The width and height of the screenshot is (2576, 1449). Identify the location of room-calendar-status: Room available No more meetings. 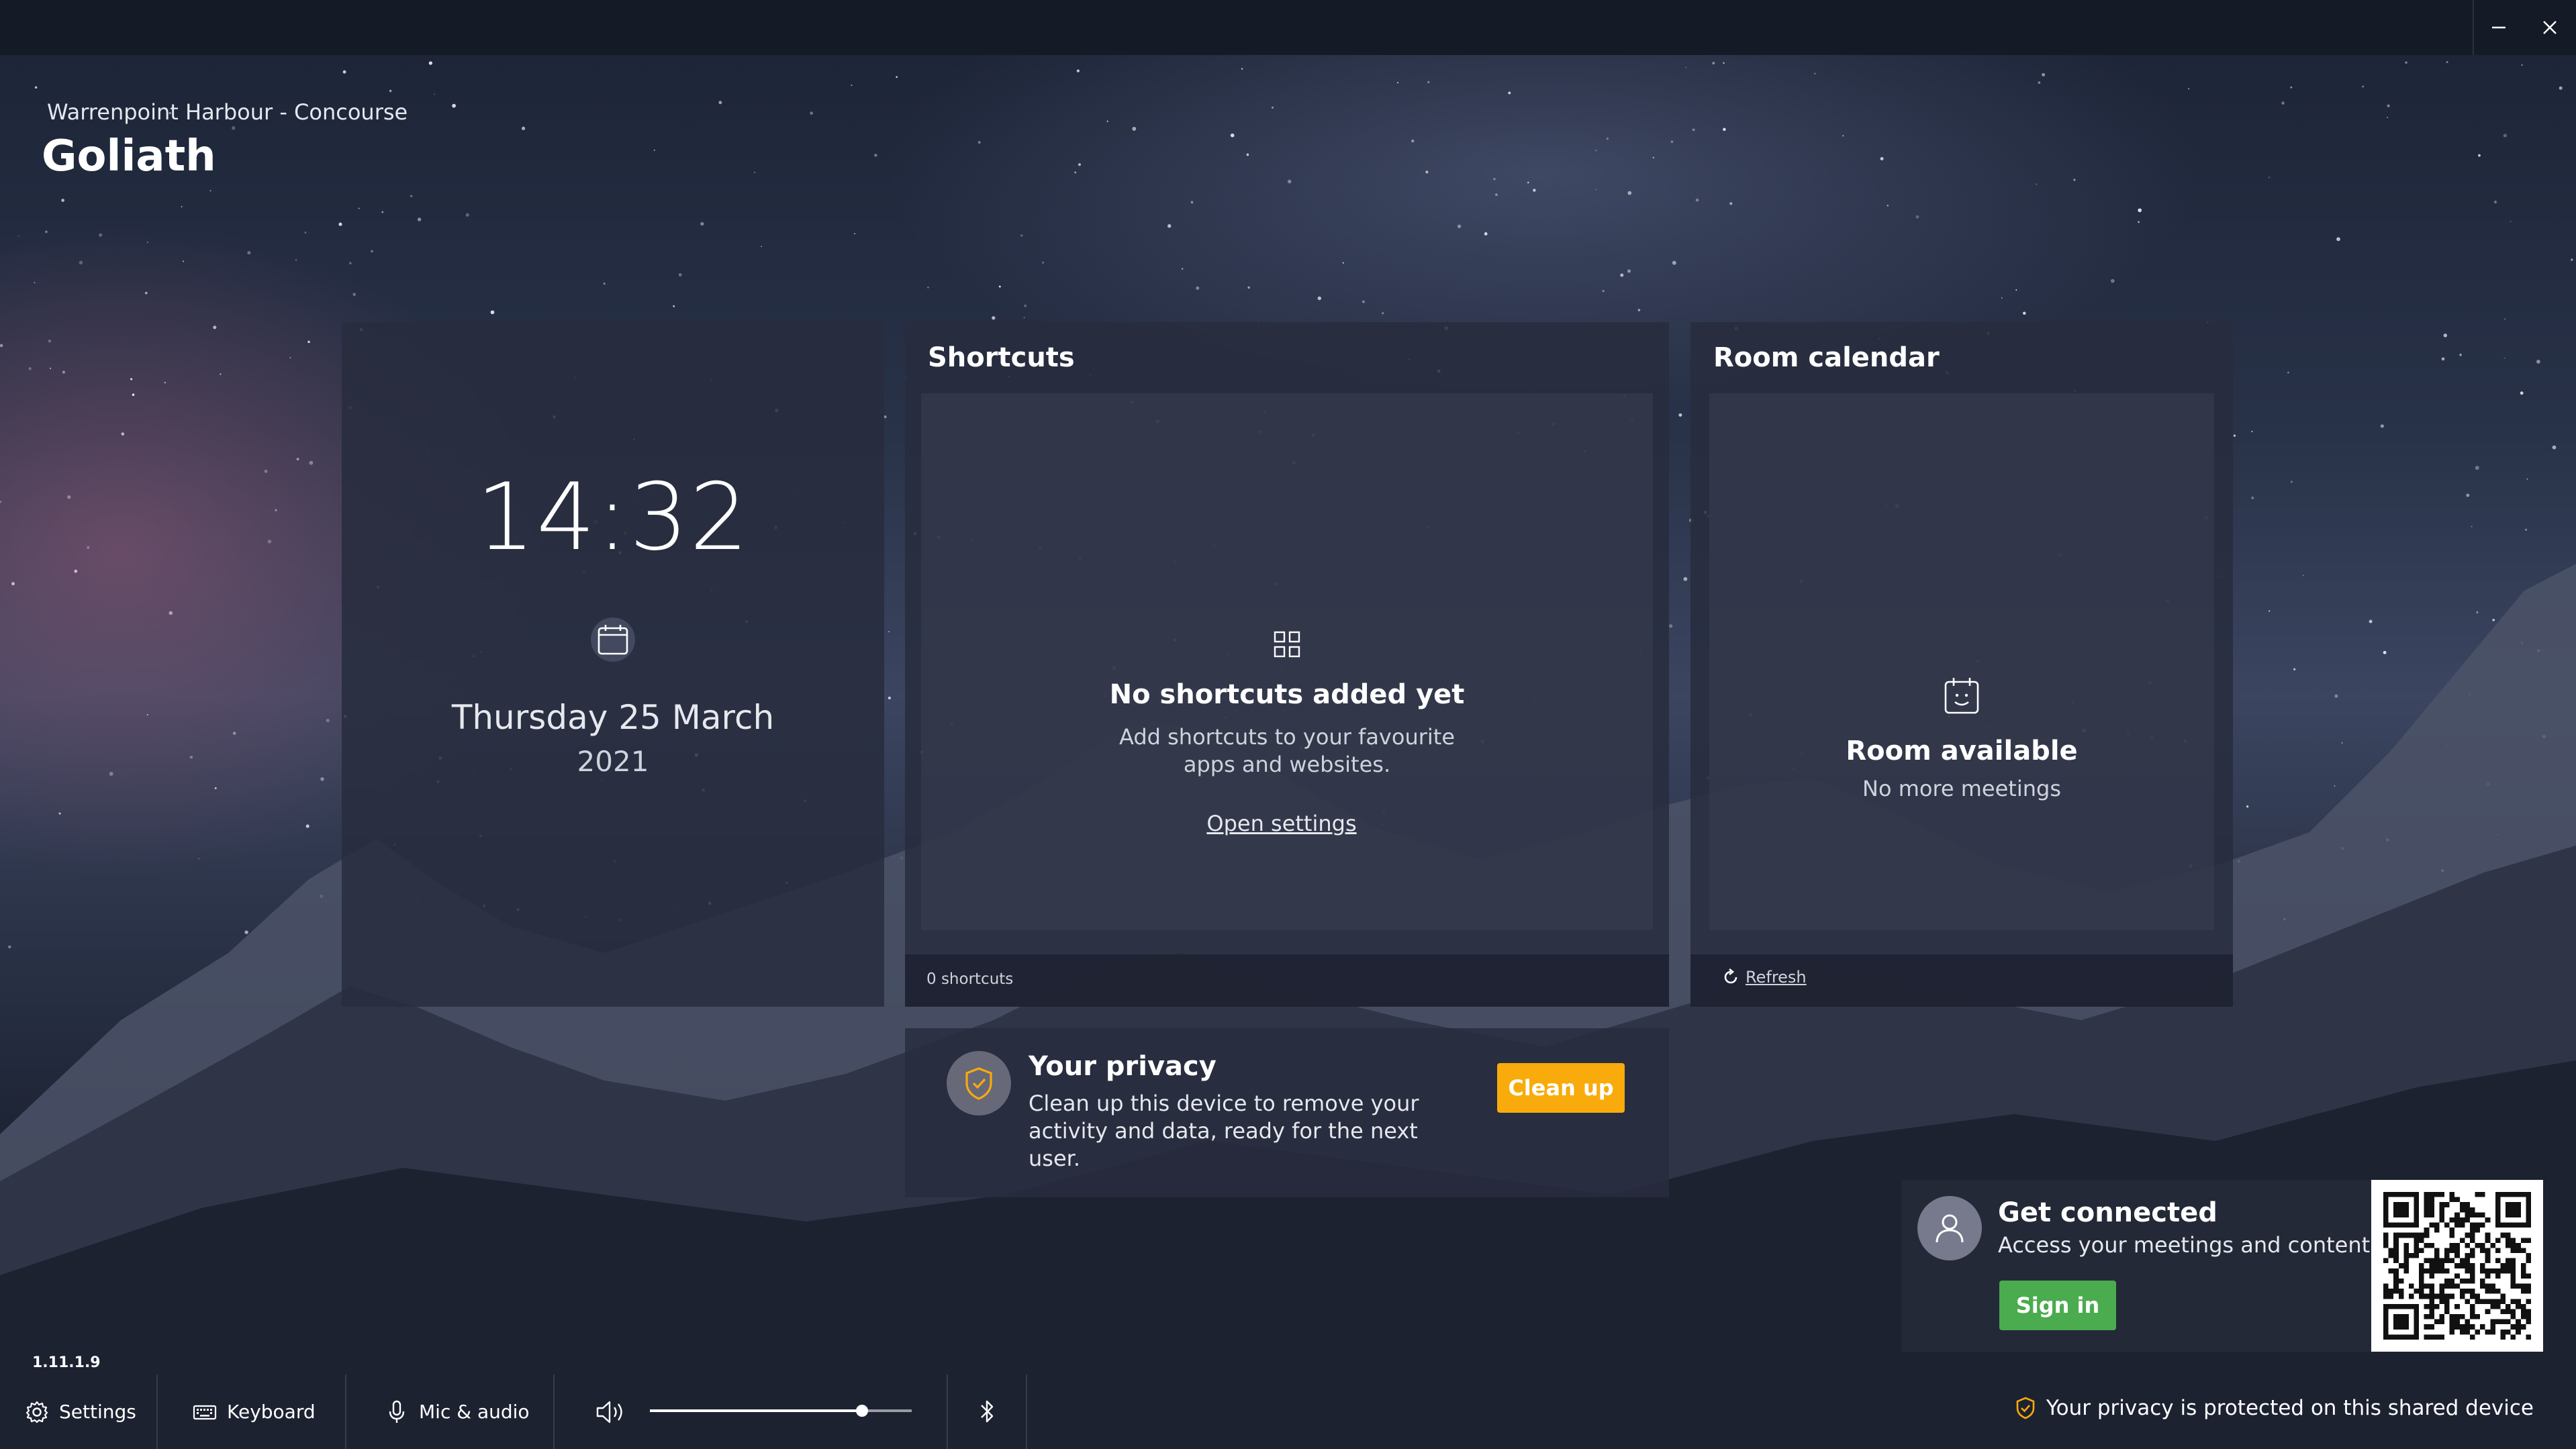
(1961, 661).